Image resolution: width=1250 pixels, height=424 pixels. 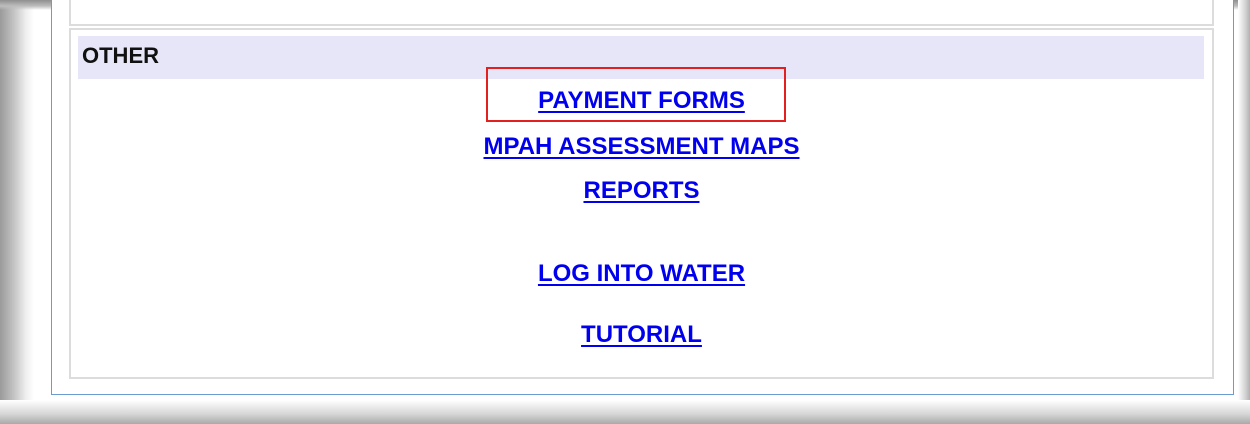 I want to click on tutorial-link: TUTORIAL, so click(x=641, y=335).